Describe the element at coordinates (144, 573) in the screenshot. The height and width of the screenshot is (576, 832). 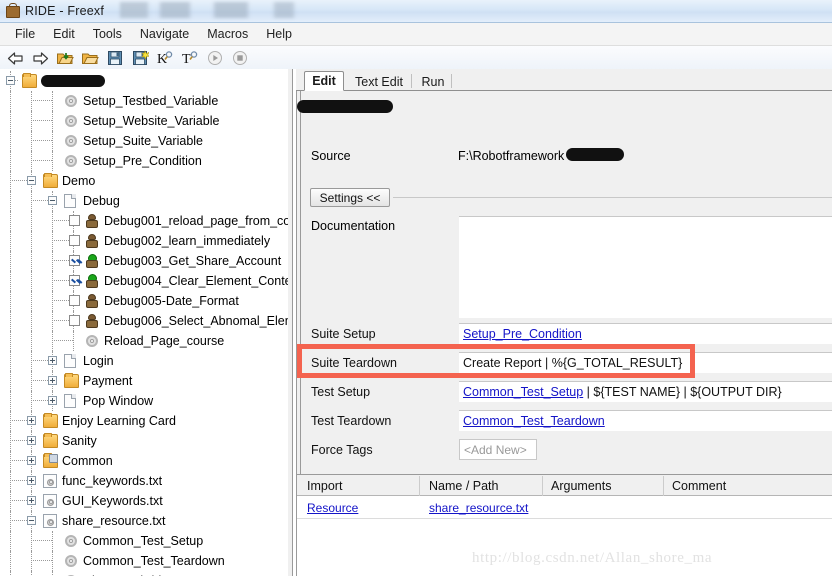
I see `tree-item: Close_Webdriver` at that location.